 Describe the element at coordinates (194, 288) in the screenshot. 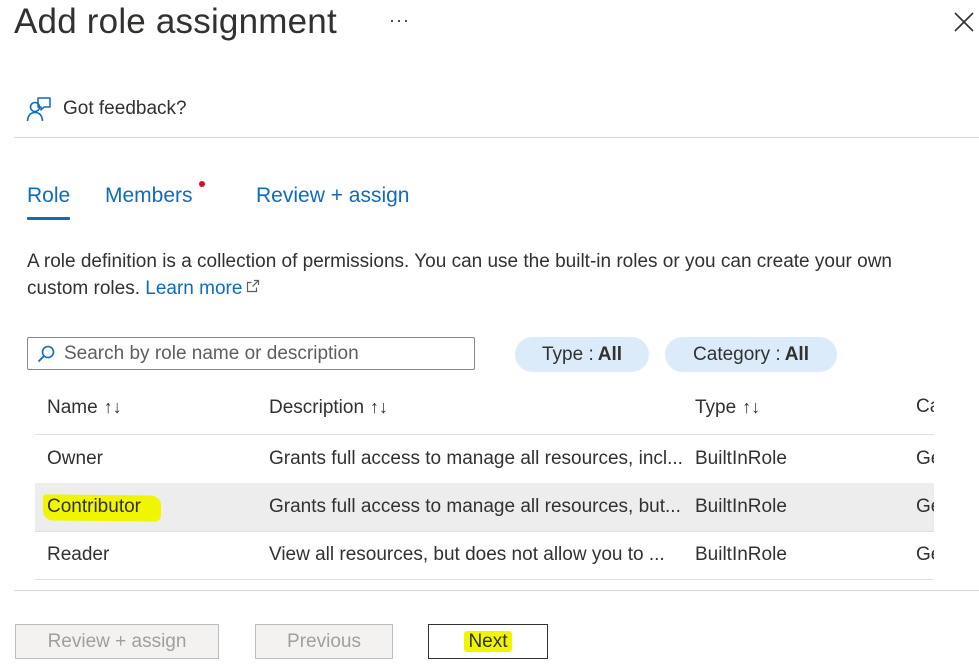

I see `learn-more-label: Learn more` at that location.